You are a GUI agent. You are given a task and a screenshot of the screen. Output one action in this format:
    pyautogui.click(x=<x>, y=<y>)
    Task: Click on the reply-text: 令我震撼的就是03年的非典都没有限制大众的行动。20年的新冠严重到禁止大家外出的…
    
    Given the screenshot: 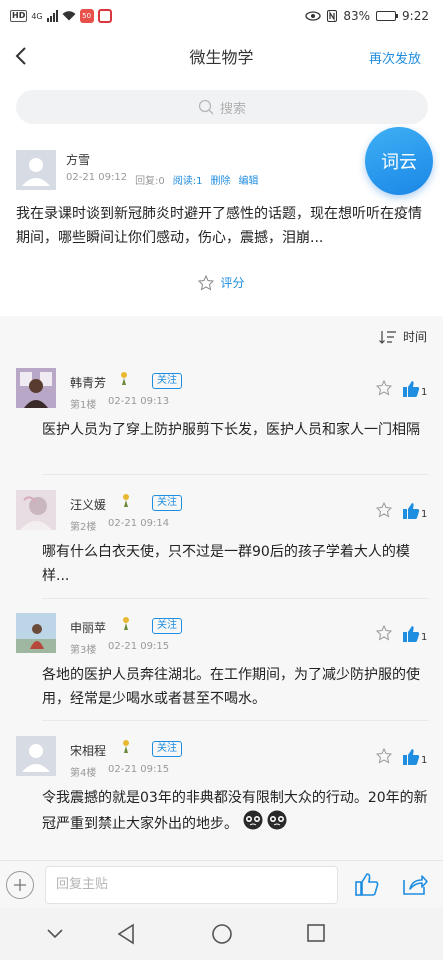 What is the action you would take?
    pyautogui.click(x=235, y=811)
    